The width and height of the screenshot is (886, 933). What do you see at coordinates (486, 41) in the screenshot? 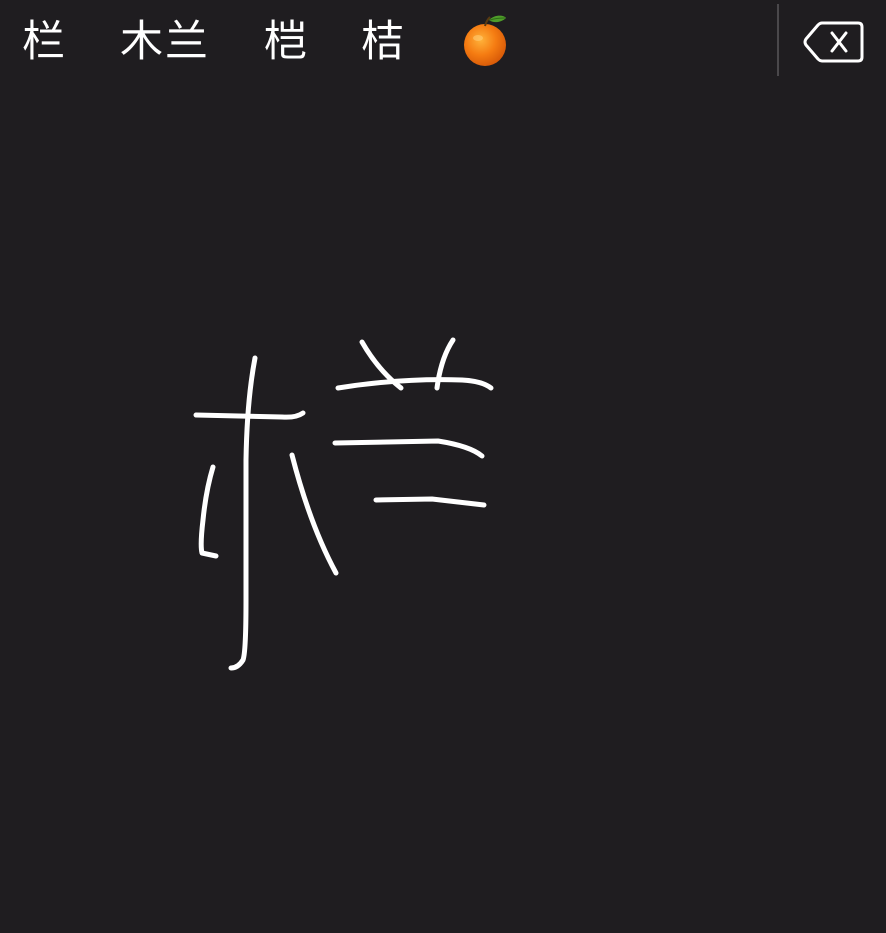
I see `orange-emoji-icon` at bounding box center [486, 41].